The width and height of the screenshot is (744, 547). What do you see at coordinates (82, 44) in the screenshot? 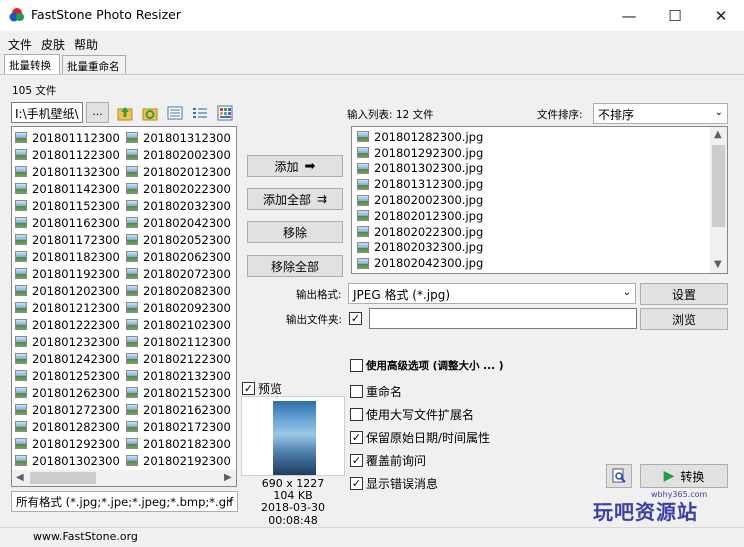
I see `menu-help: 帮助` at bounding box center [82, 44].